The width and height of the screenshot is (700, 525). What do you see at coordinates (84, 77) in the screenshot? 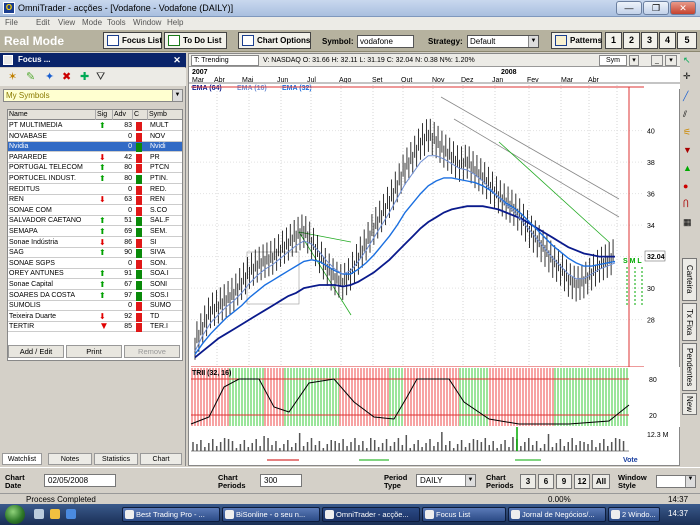
I see `plus-icon: ✚` at bounding box center [84, 77].